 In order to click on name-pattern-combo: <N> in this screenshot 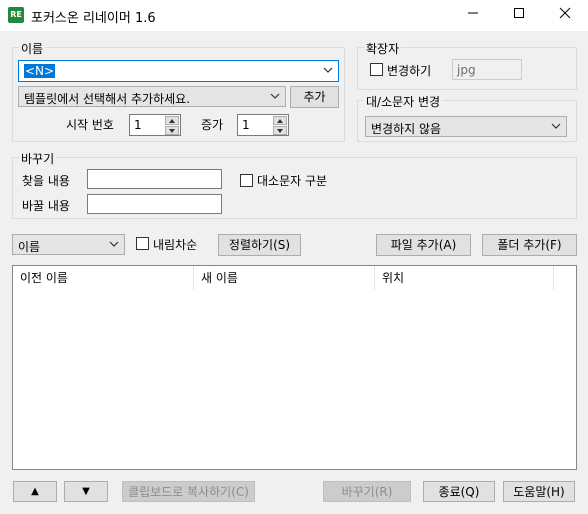, I will do `click(178, 71)`.